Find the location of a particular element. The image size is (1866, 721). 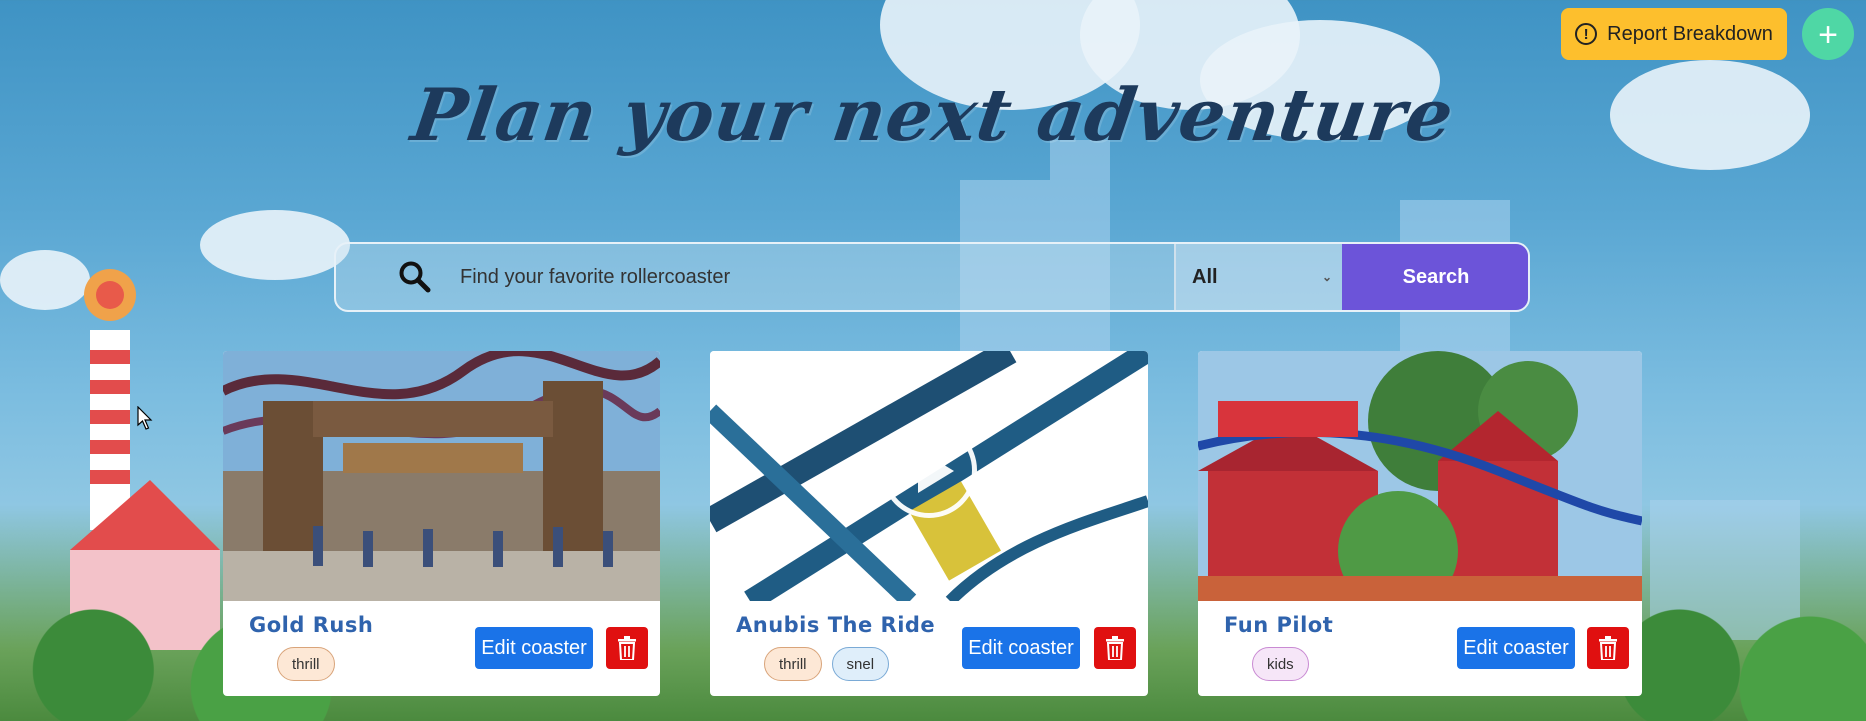

coaster-card: Anubis The Ride thrill snel Edit coaster is located at coordinates (929, 523).